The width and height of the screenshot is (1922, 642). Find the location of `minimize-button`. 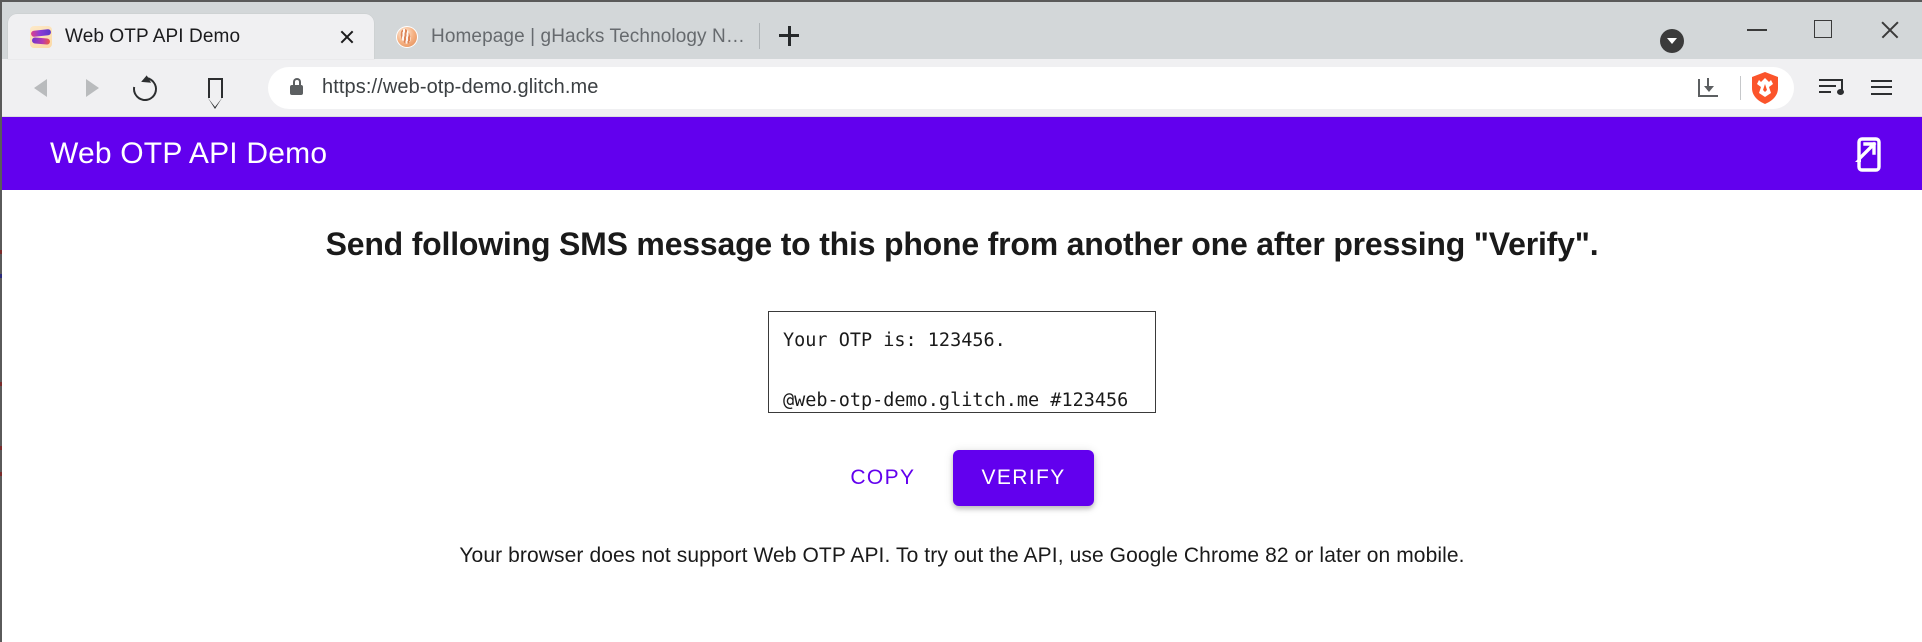

minimize-button is located at coordinates (1757, 30).